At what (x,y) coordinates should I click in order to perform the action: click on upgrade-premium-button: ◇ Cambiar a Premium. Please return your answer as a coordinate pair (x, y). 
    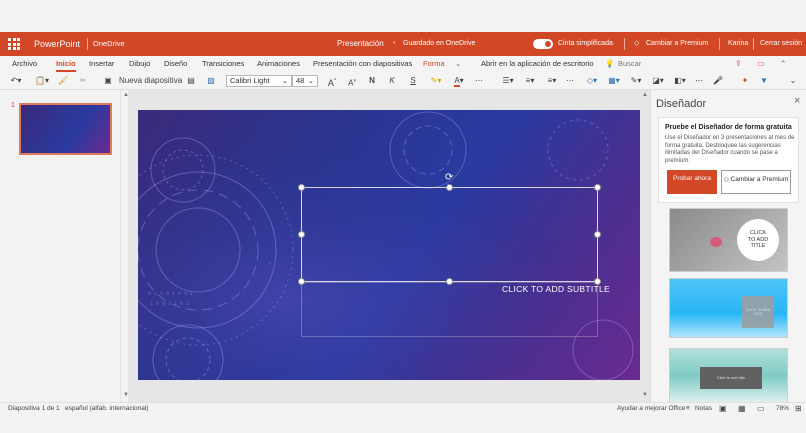
    Looking at the image, I should click on (756, 182).